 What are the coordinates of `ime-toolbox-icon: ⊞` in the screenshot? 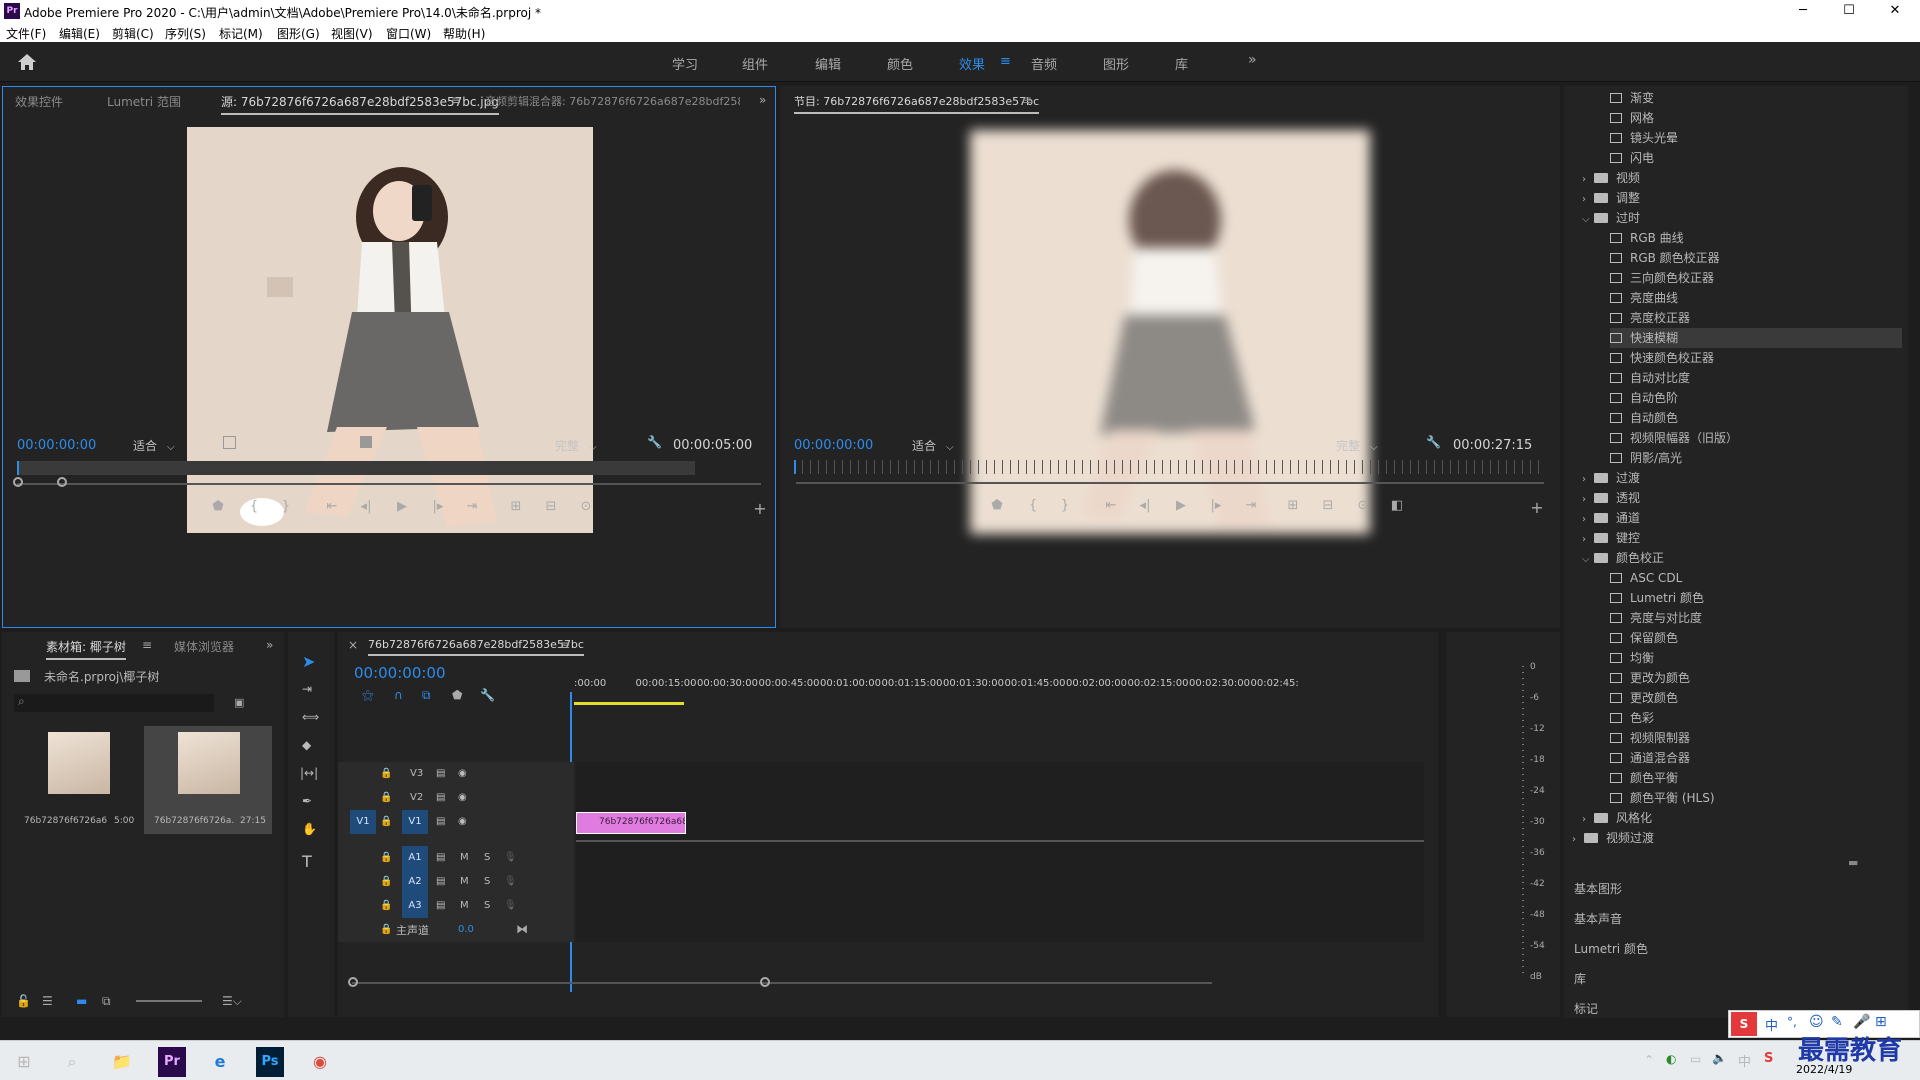 It's located at (1881, 1022).